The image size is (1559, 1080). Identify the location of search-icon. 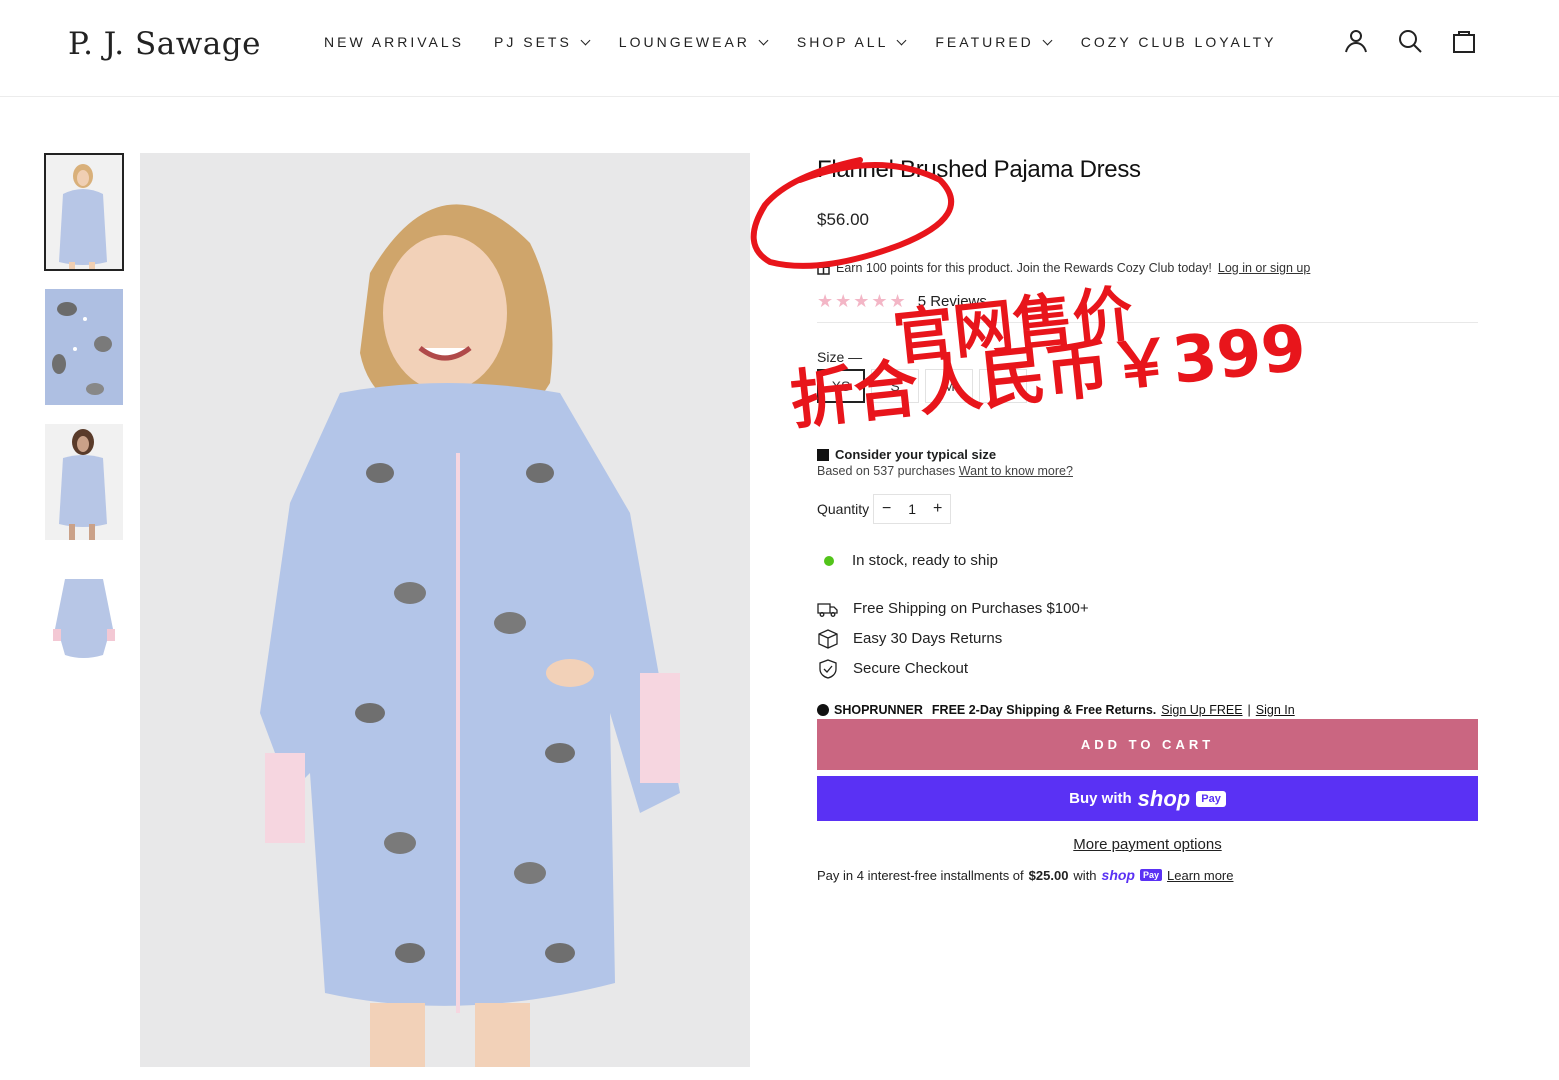
(1410, 41).